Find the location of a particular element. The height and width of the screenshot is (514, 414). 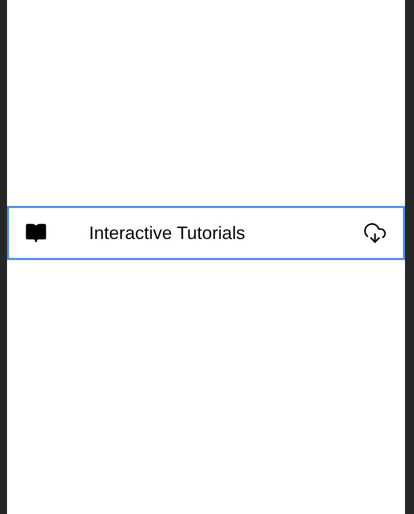

cloud-download-icon is located at coordinates (375, 233).